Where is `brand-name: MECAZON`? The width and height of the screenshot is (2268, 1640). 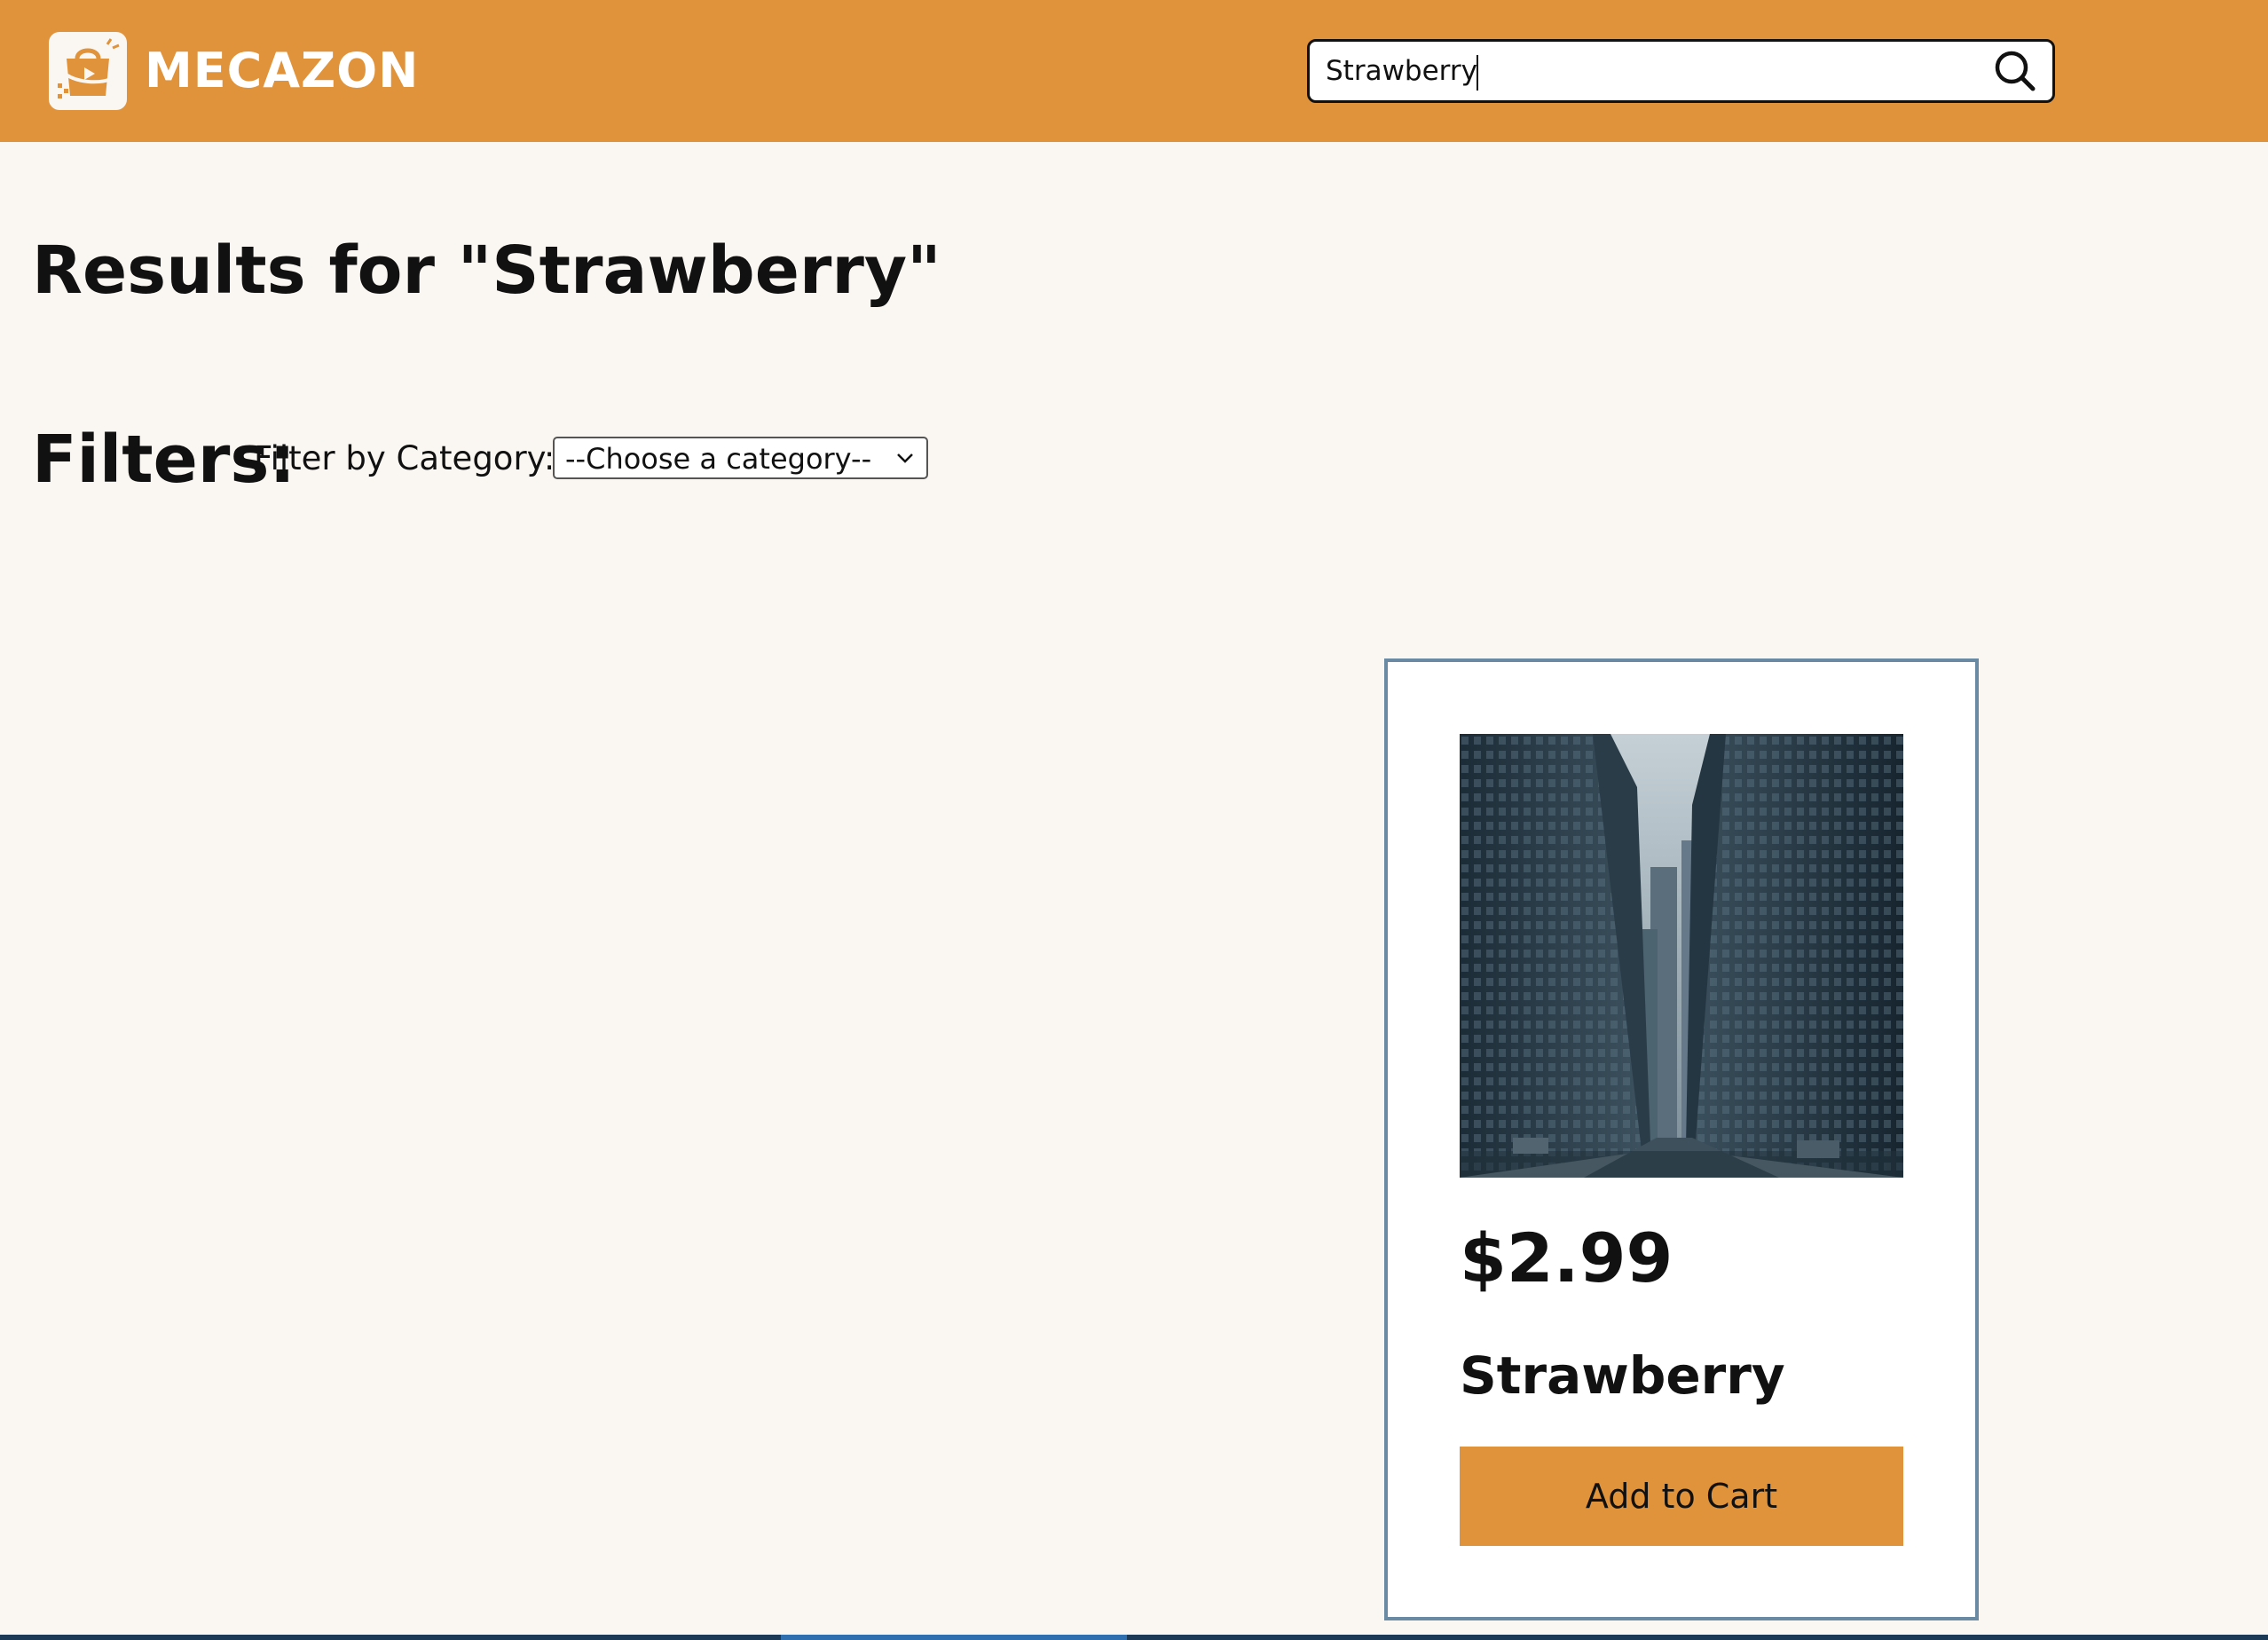
brand-name: MECAZON is located at coordinates (282, 71).